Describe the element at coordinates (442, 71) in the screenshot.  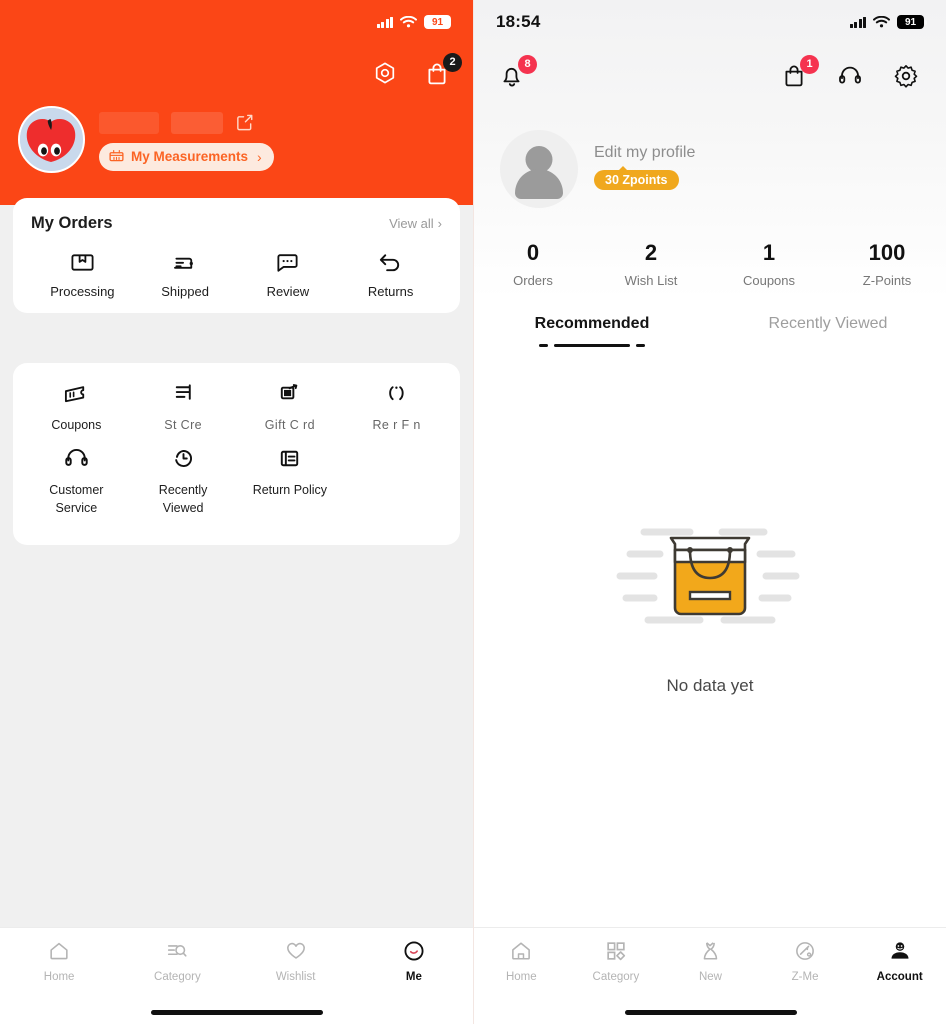
I see `shopping-bag-icon: 2` at that location.